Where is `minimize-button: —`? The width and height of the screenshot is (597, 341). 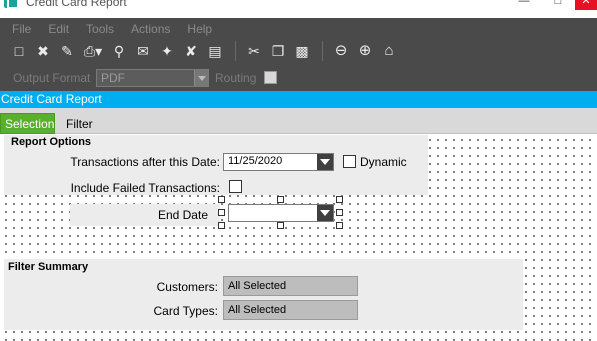
minimize-button: — is located at coordinates (524, 5).